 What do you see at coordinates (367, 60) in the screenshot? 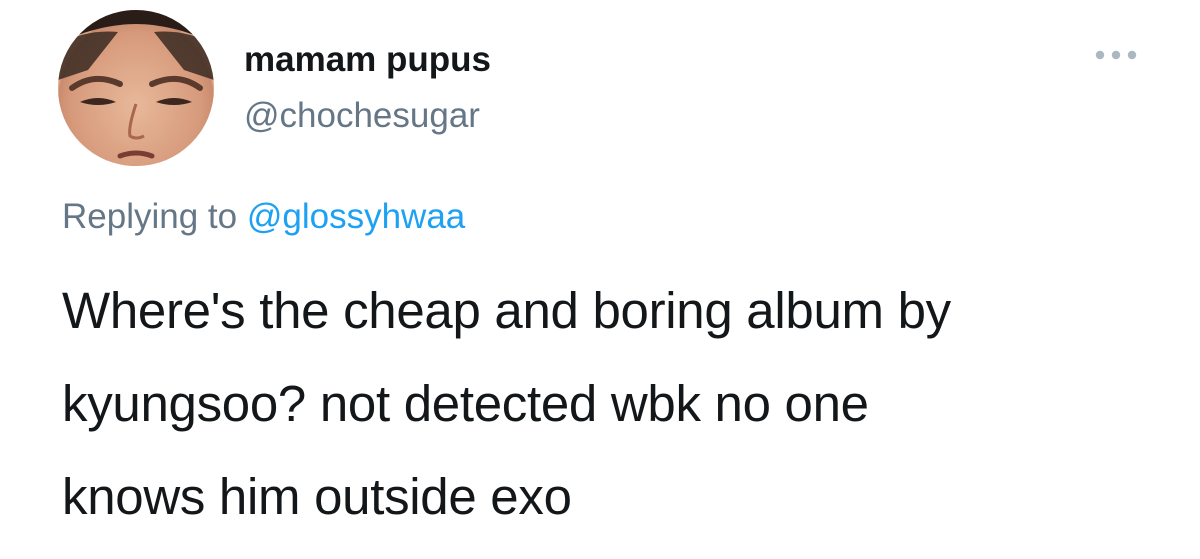
I see `author-display-name: mamam pupus` at bounding box center [367, 60].